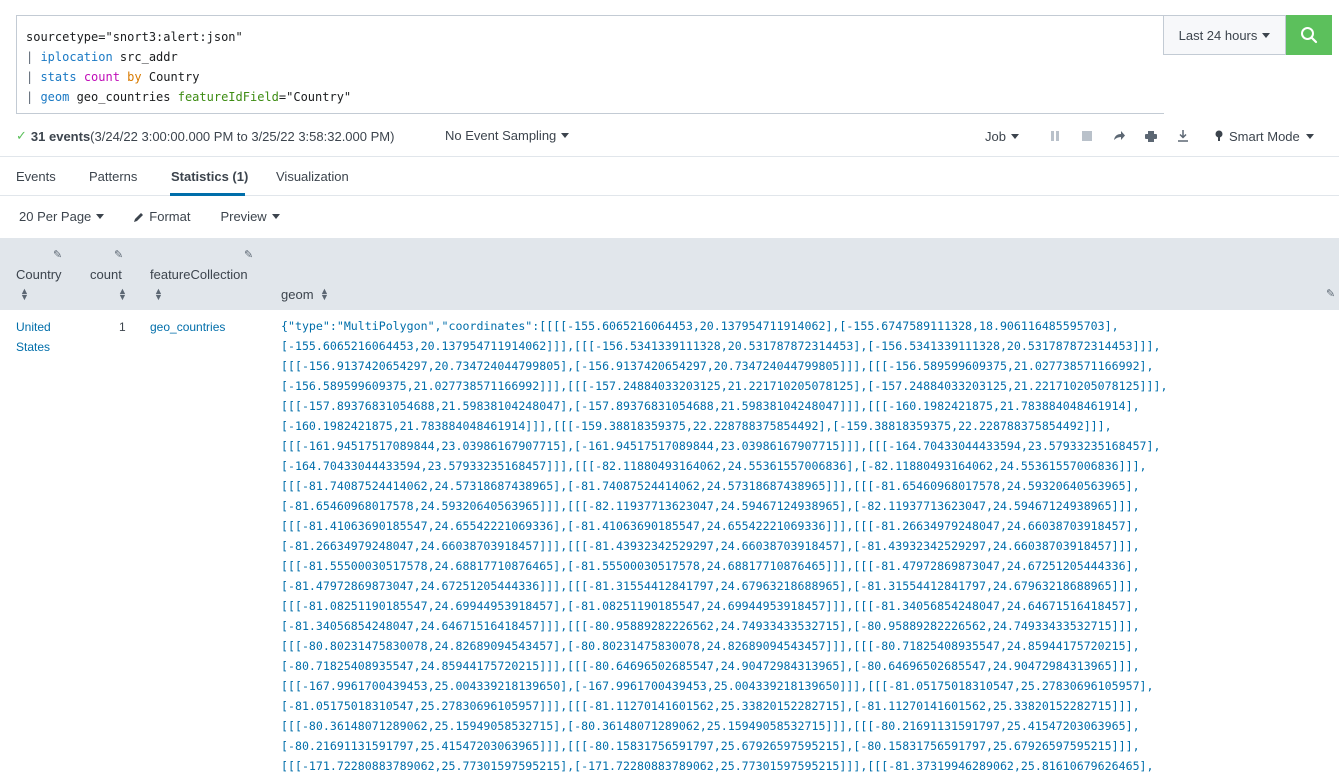 This screenshot has width=1339, height=776. What do you see at coordinates (187, 327) in the screenshot?
I see `cell-featurecollection: geo_countries` at bounding box center [187, 327].